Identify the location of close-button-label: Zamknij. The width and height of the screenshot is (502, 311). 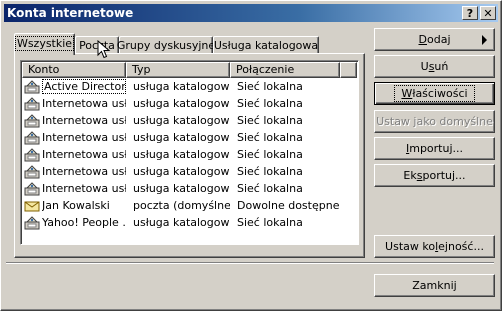
(434, 285).